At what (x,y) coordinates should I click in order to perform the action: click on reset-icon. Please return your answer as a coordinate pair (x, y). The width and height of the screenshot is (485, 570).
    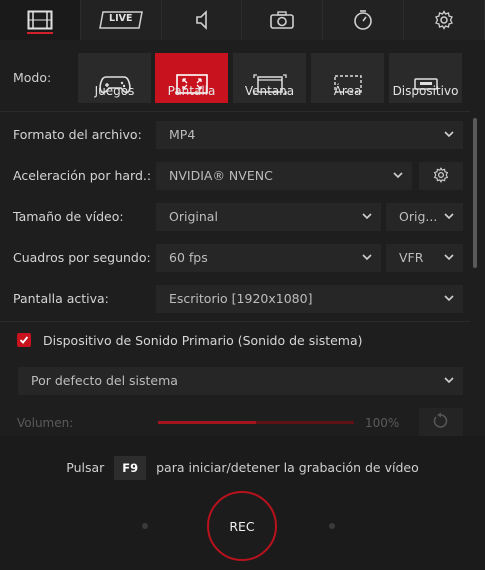
    Looking at the image, I should click on (441, 422).